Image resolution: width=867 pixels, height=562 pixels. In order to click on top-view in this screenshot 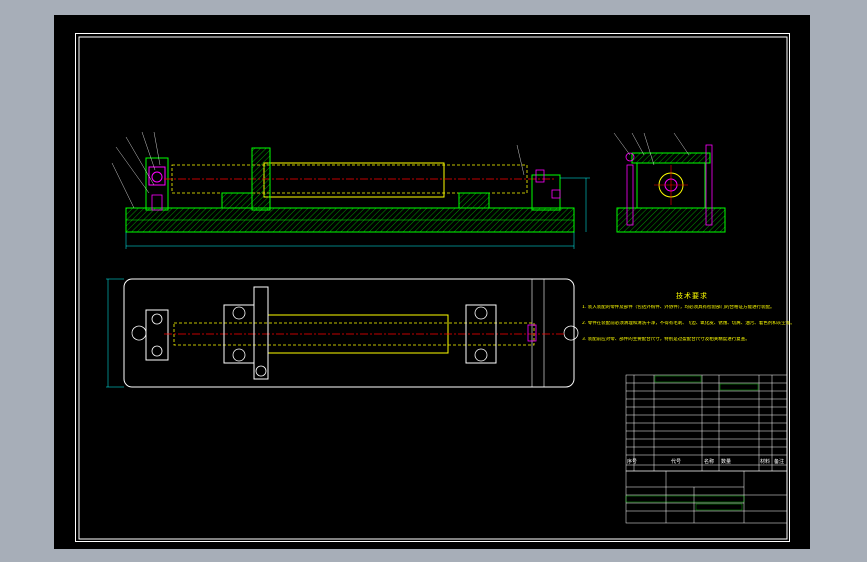, I will do `click(342, 333)`.